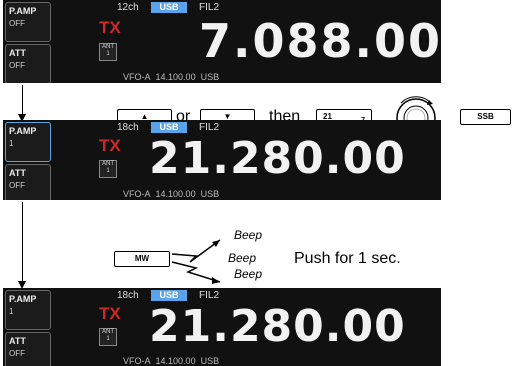 The image size is (519, 366). Describe the element at coordinates (128, 7) in the screenshot. I see `channel-count: 12ch` at that location.